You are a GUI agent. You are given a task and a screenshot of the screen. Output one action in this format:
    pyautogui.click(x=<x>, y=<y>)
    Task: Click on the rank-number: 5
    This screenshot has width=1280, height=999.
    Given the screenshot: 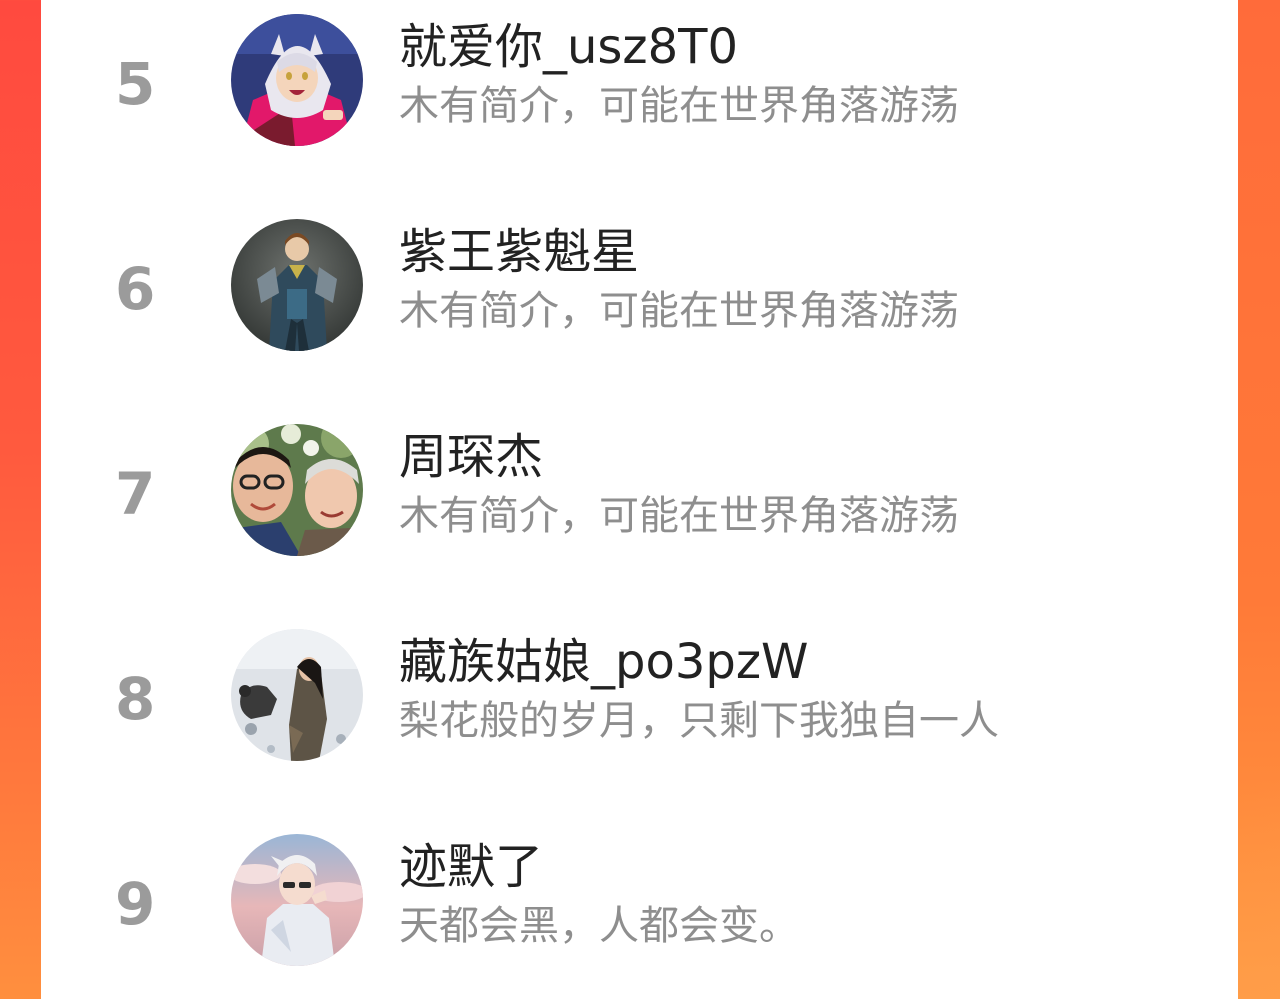 What is the action you would take?
    pyautogui.click(x=135, y=84)
    